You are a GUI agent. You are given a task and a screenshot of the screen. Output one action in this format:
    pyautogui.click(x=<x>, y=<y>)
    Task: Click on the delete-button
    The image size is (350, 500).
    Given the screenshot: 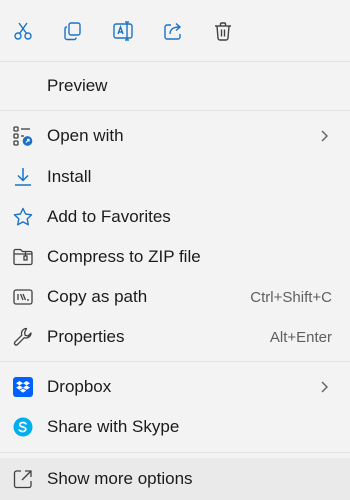 What is the action you would take?
    pyautogui.click(x=223, y=31)
    